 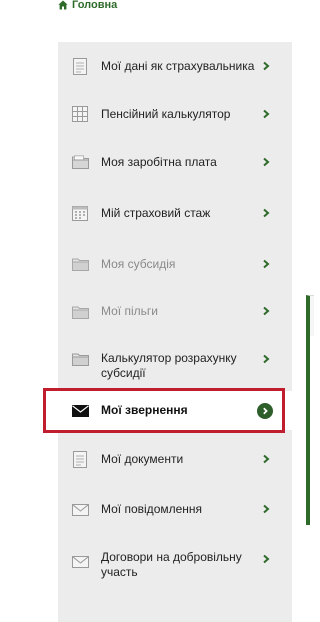 I want to click on menu-item-label: Калькулятор розрахунку субсидії, so click(x=169, y=365).